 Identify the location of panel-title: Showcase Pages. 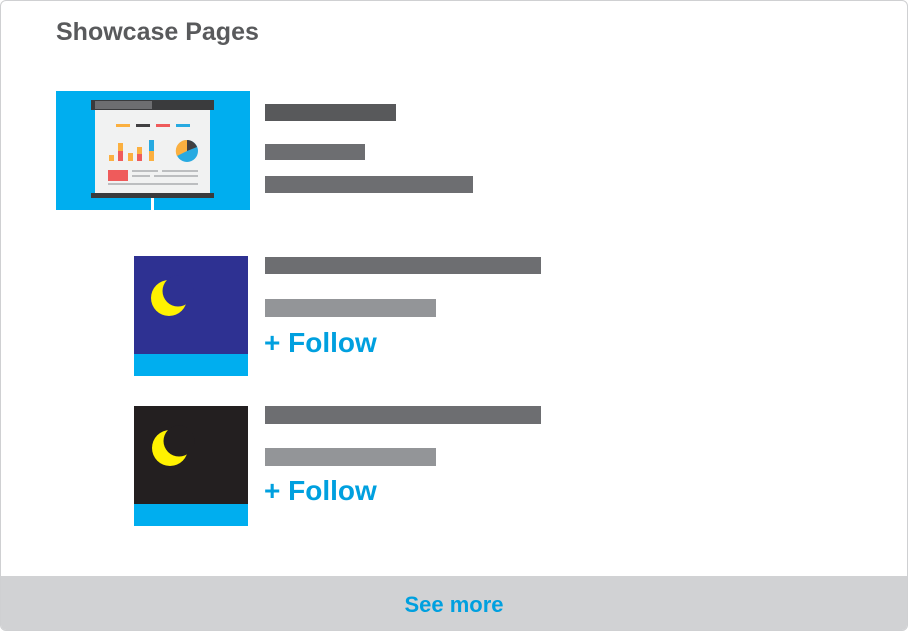
(157, 32).